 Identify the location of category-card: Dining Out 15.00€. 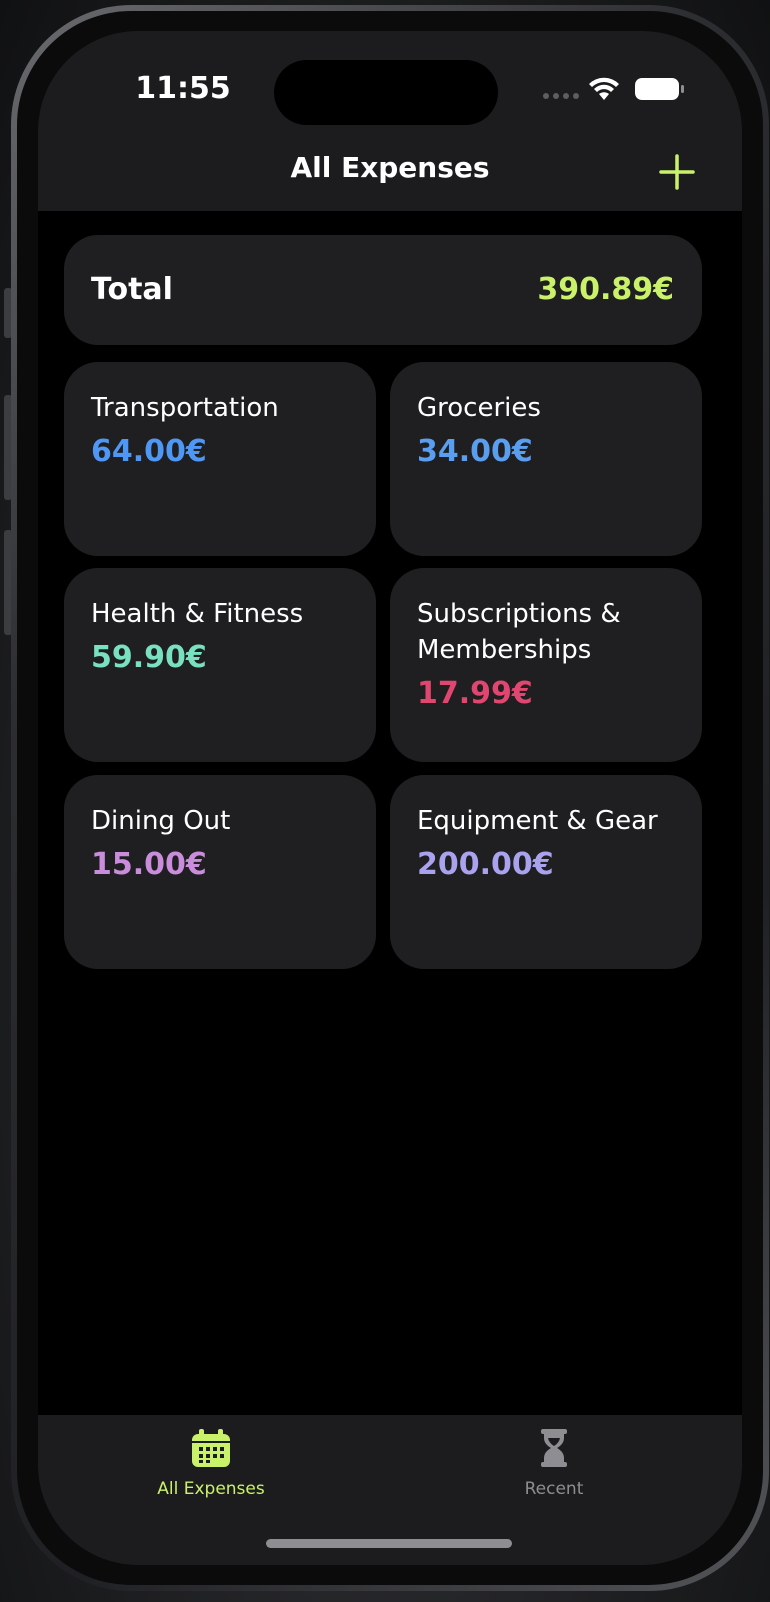
(220, 872).